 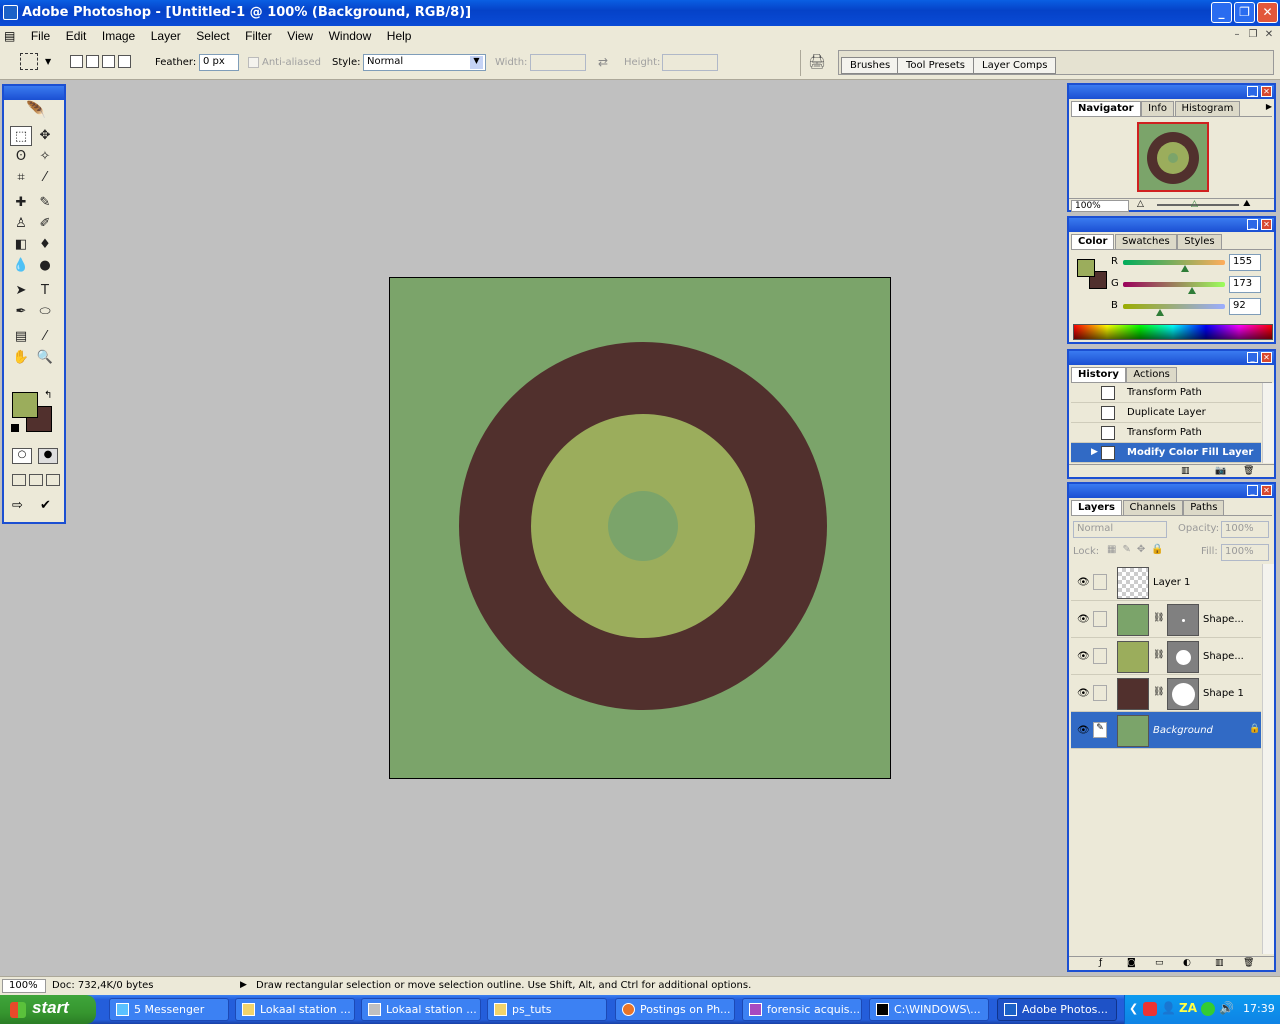 I want to click on tab-history: History, so click(x=1098, y=374).